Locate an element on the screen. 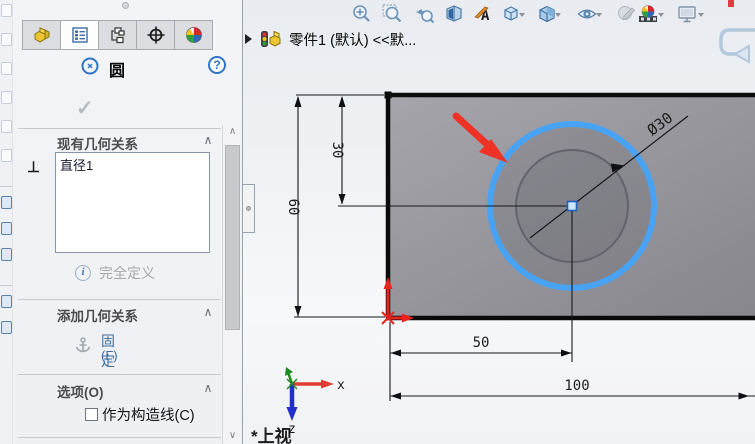 The image size is (755, 444). property-list-icon is located at coordinates (79, 35).